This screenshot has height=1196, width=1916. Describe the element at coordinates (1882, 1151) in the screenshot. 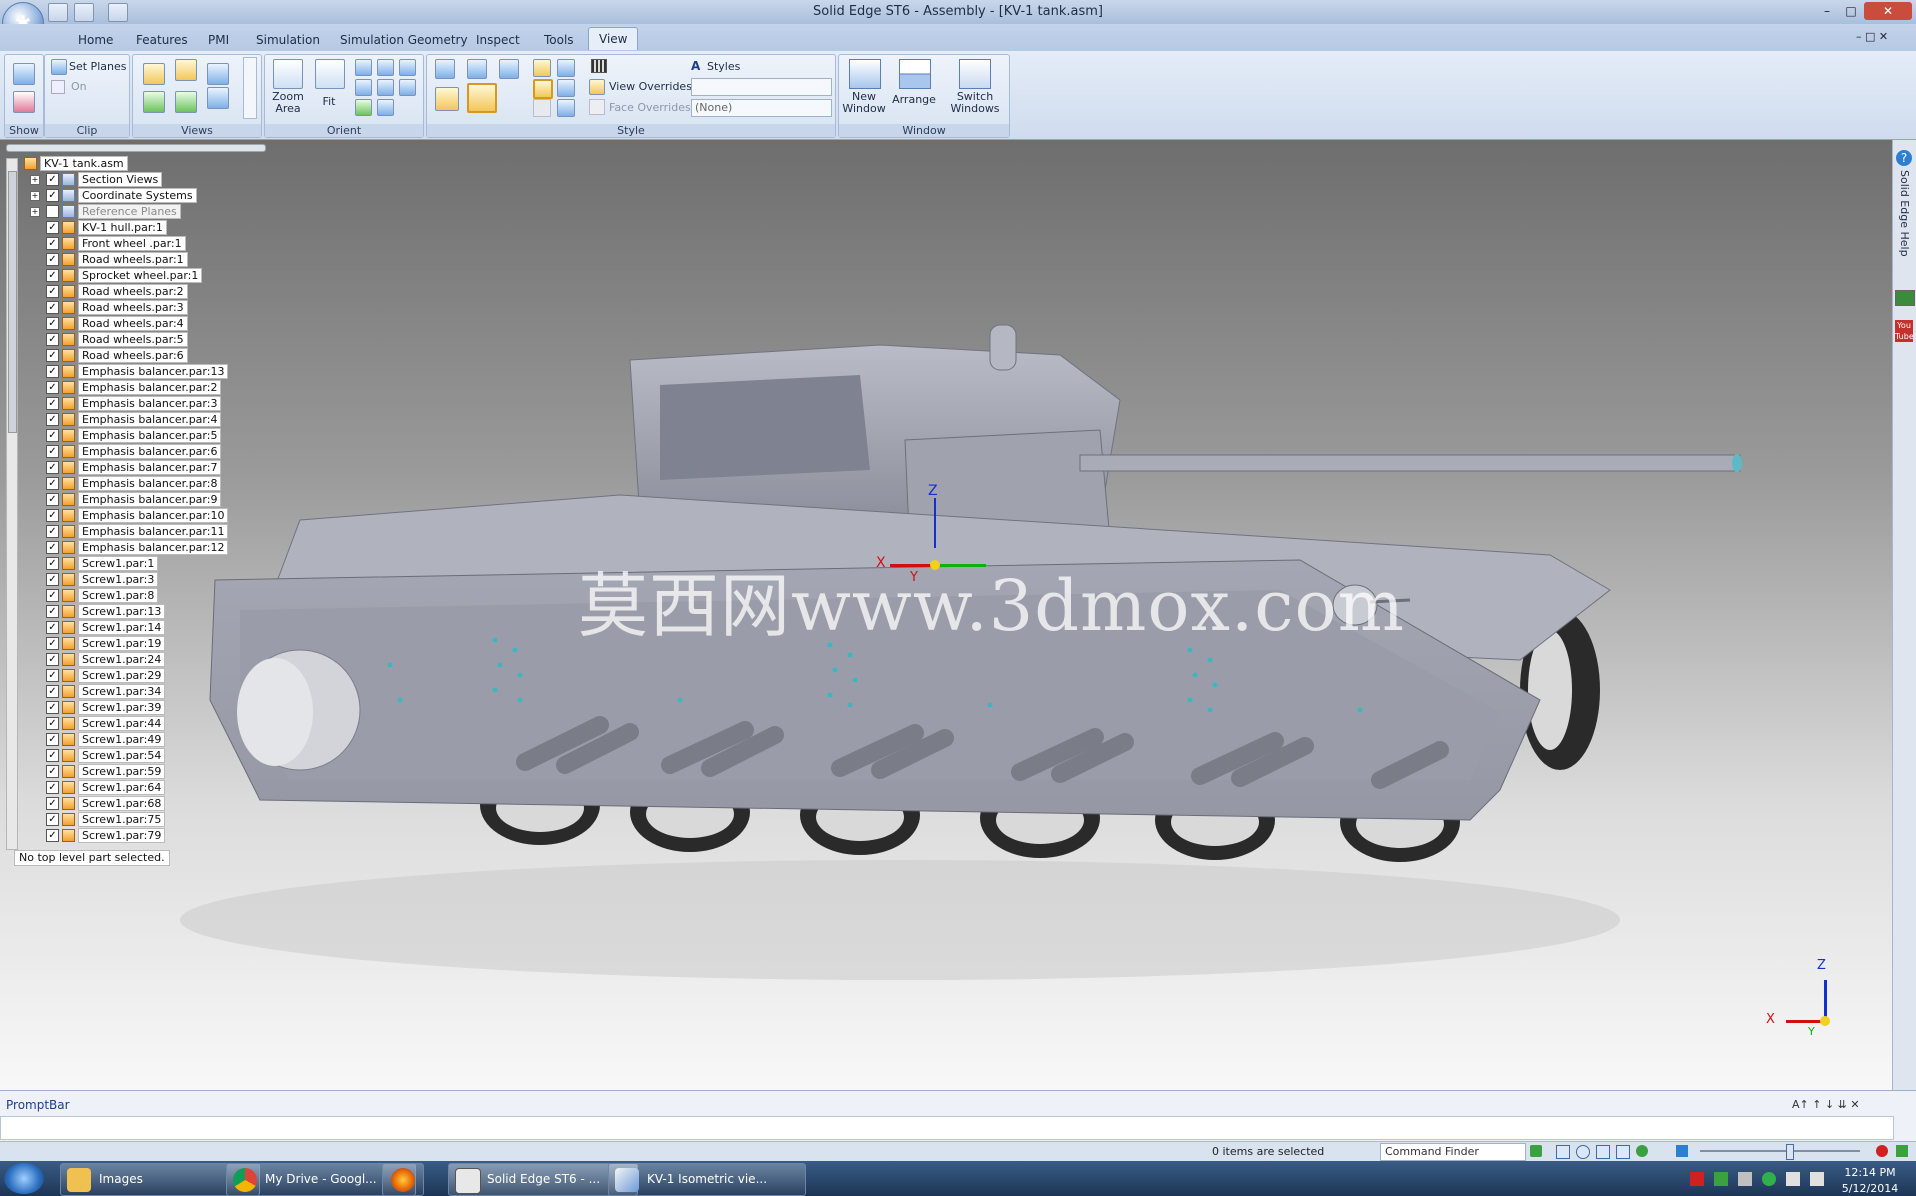

I see `record-icon` at that location.